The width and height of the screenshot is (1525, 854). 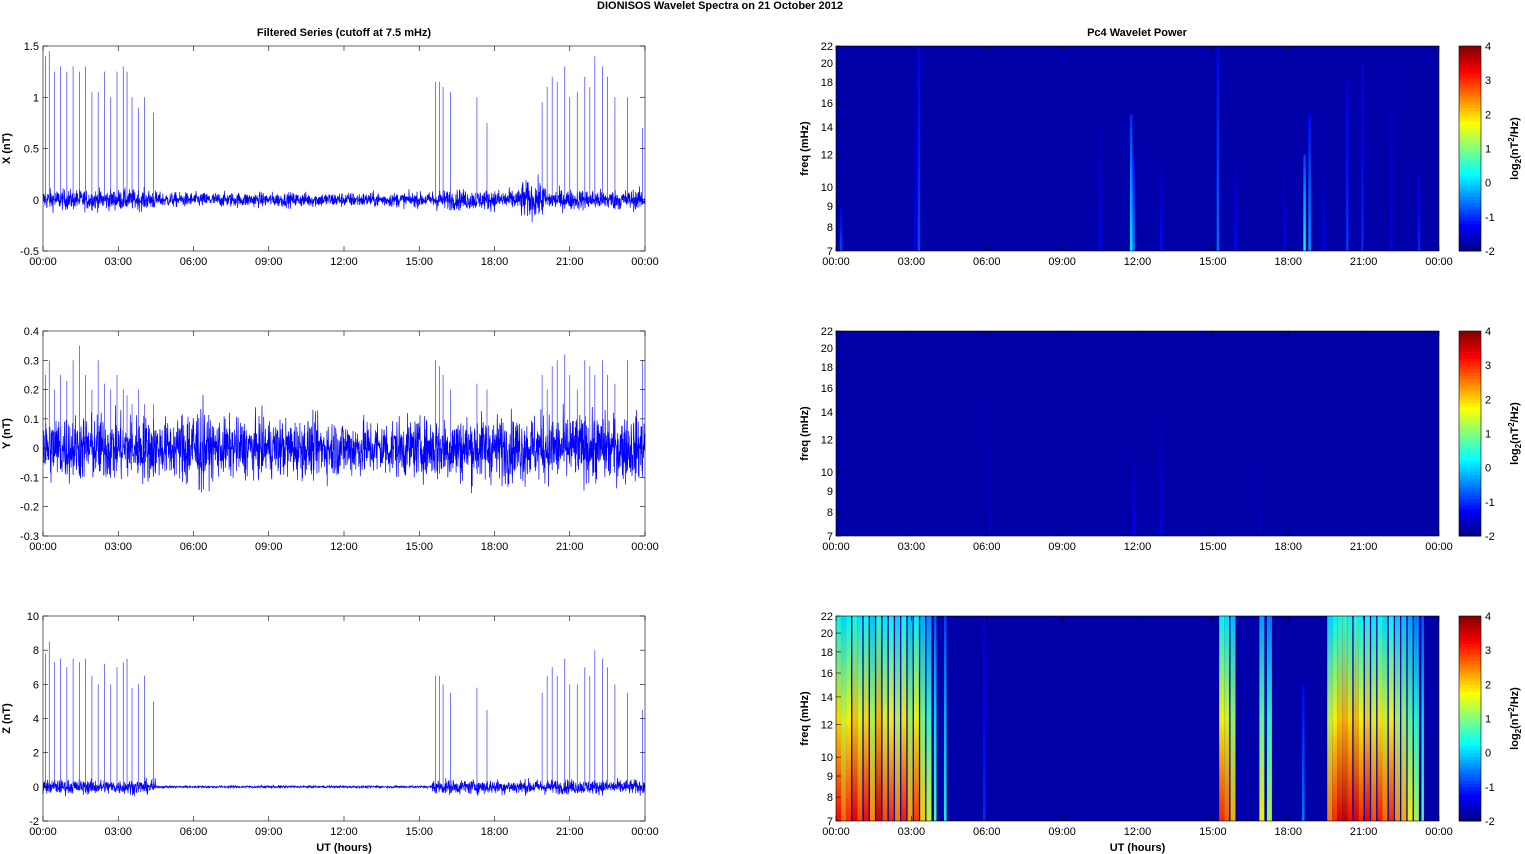 I want to click on colorbar-tick-label: -2, so click(x=1490, y=537).